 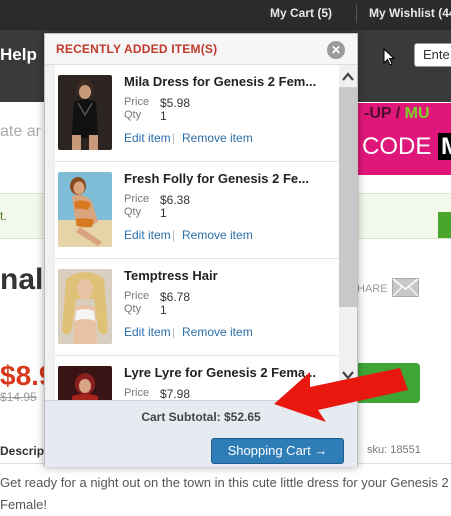 I want to click on share-label: HARE, so click(x=372, y=289).